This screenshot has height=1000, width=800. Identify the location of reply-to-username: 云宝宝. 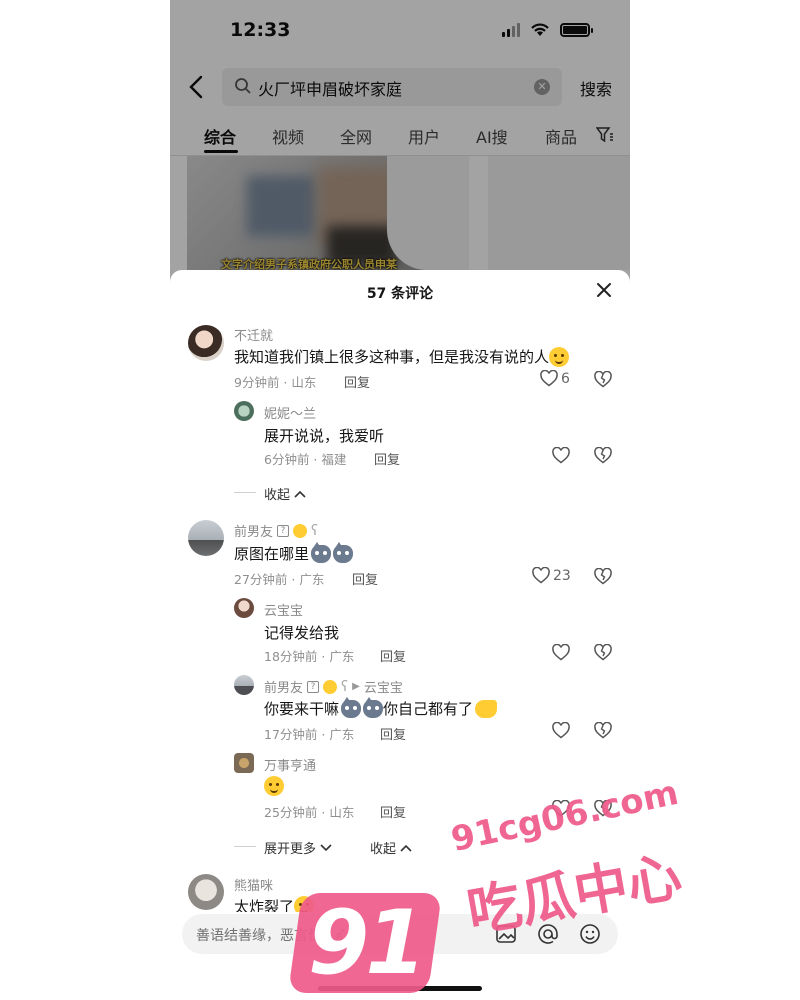
(383, 686).